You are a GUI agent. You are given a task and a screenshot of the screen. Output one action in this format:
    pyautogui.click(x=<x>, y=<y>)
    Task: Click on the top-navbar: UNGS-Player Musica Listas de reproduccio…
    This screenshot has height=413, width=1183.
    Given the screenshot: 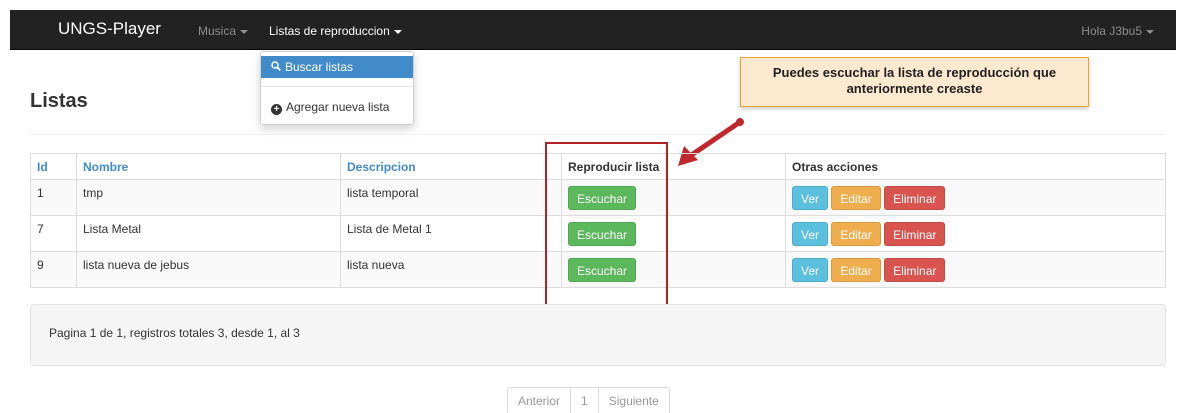 What is the action you would take?
    pyautogui.click(x=593, y=30)
    